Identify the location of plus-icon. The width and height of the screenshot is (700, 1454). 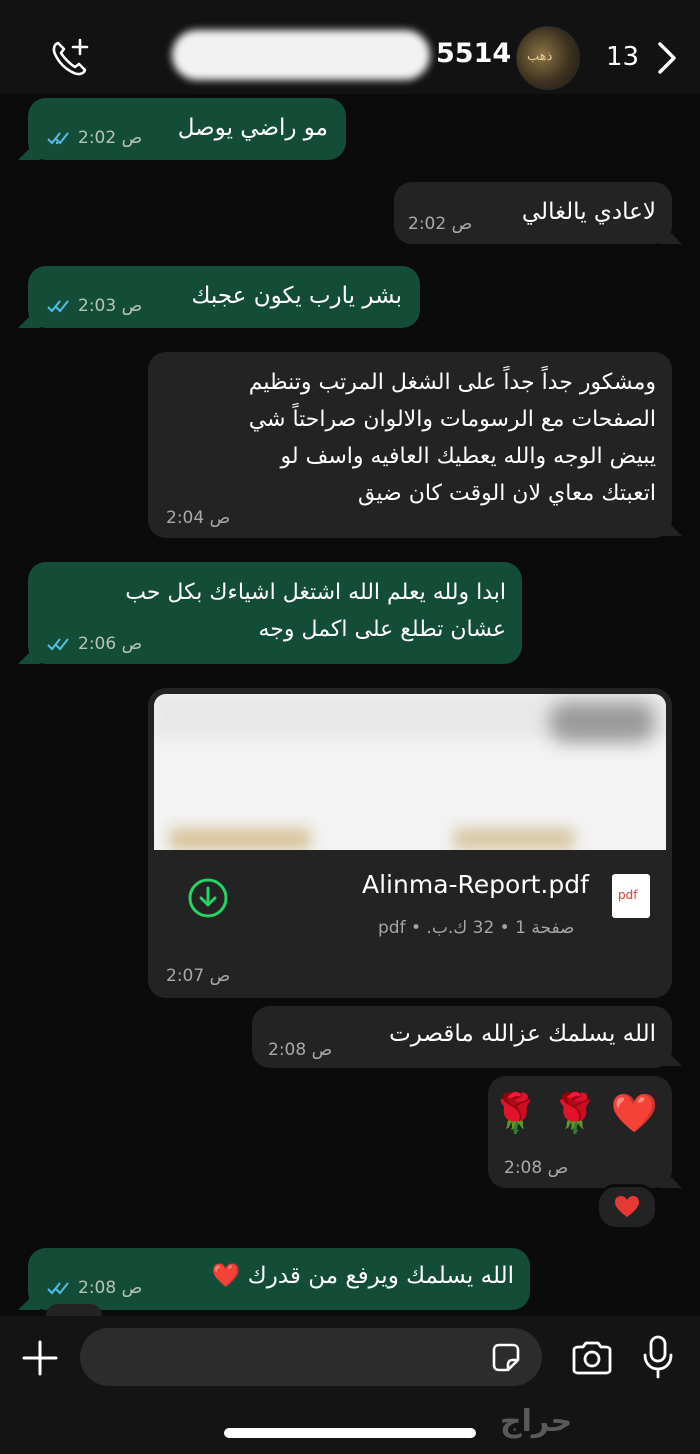
(40, 1358).